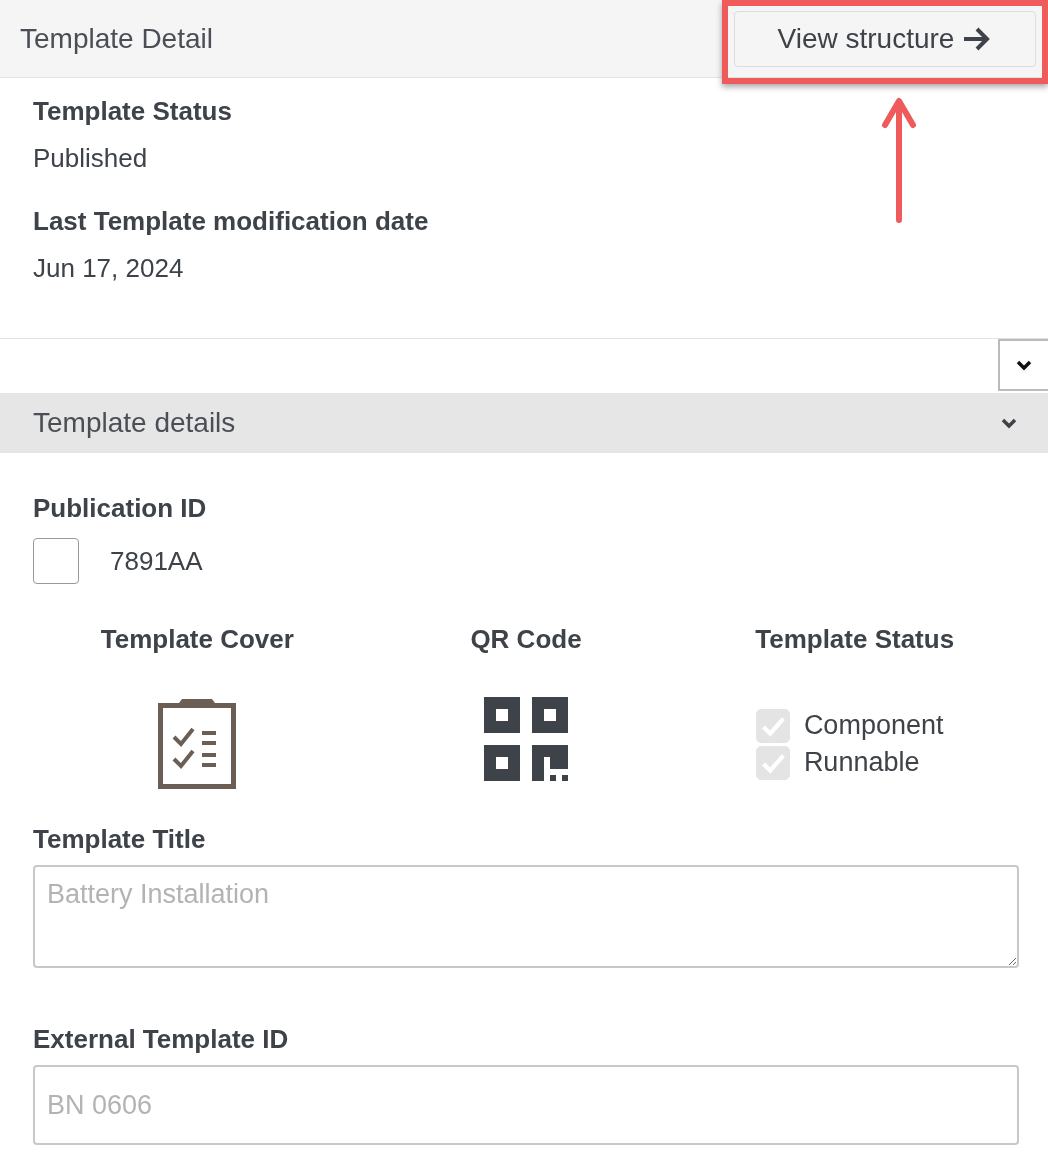 This screenshot has width=1048, height=1160. What do you see at coordinates (873, 725) in the screenshot?
I see `checkbox-label: Component` at bounding box center [873, 725].